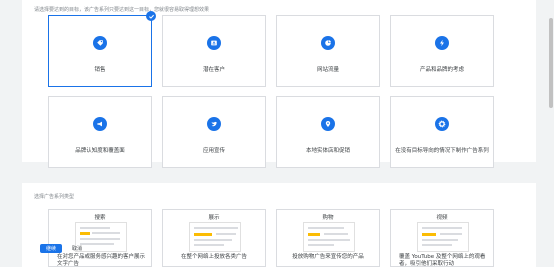 The height and width of the screenshot is (267, 554). What do you see at coordinates (442, 218) in the screenshot?
I see `type-title-video: 视频` at bounding box center [442, 218].